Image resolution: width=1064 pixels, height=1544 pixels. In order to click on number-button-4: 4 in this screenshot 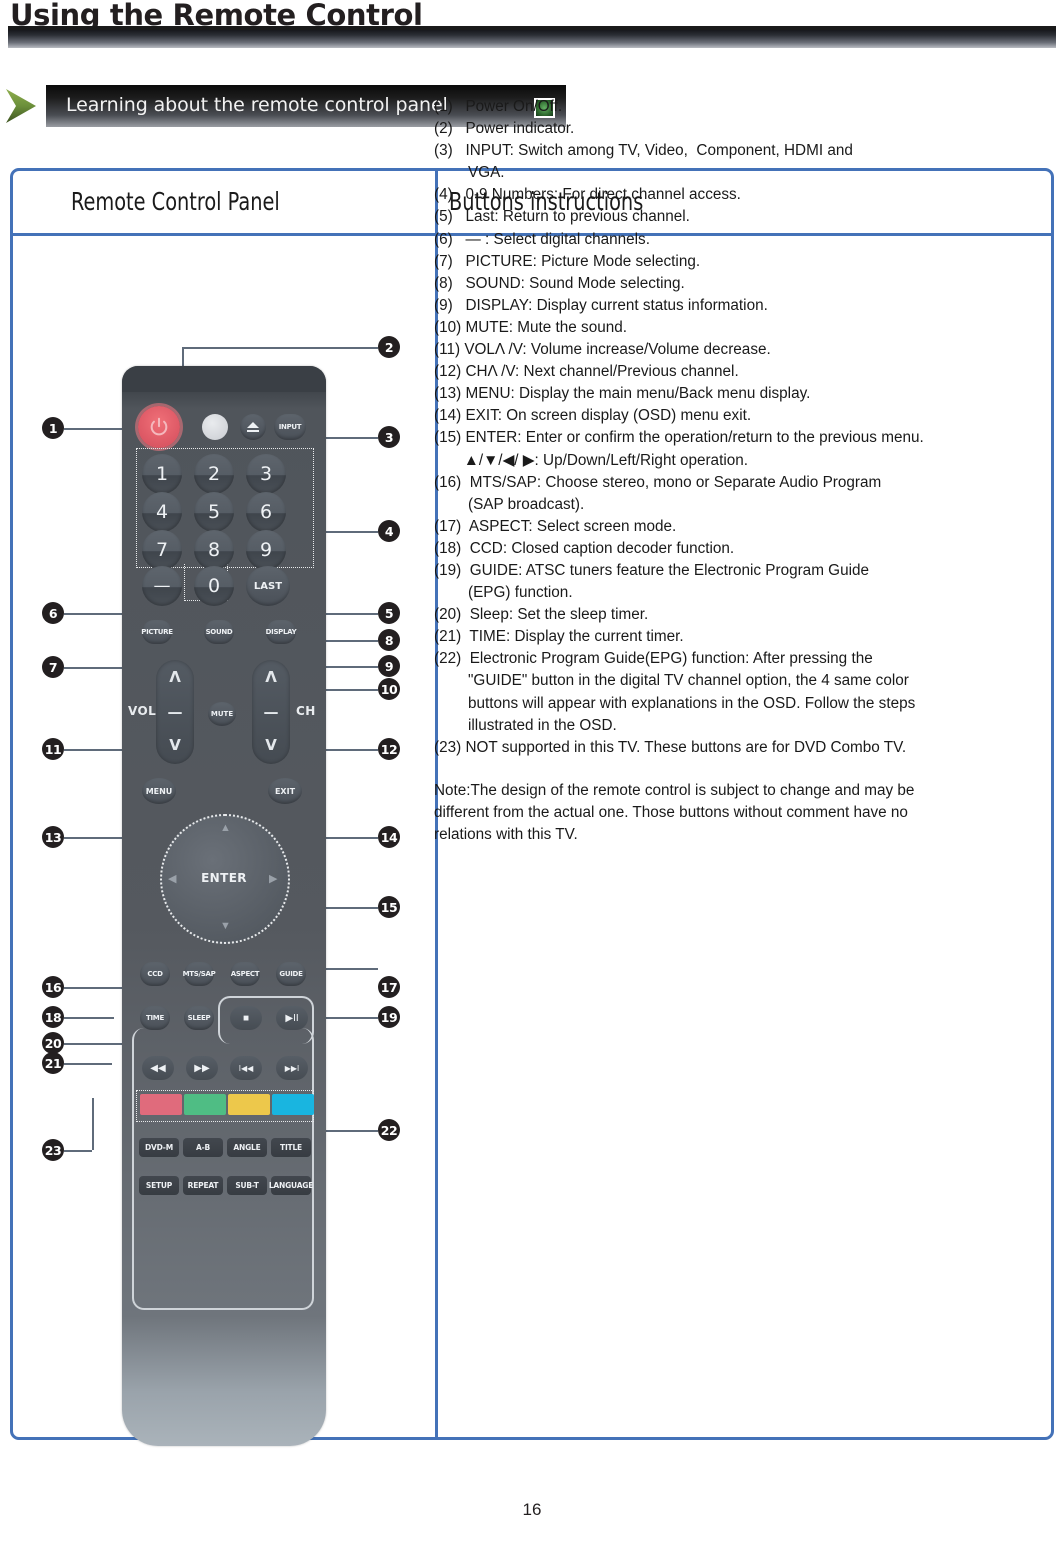, I will do `click(162, 512)`.